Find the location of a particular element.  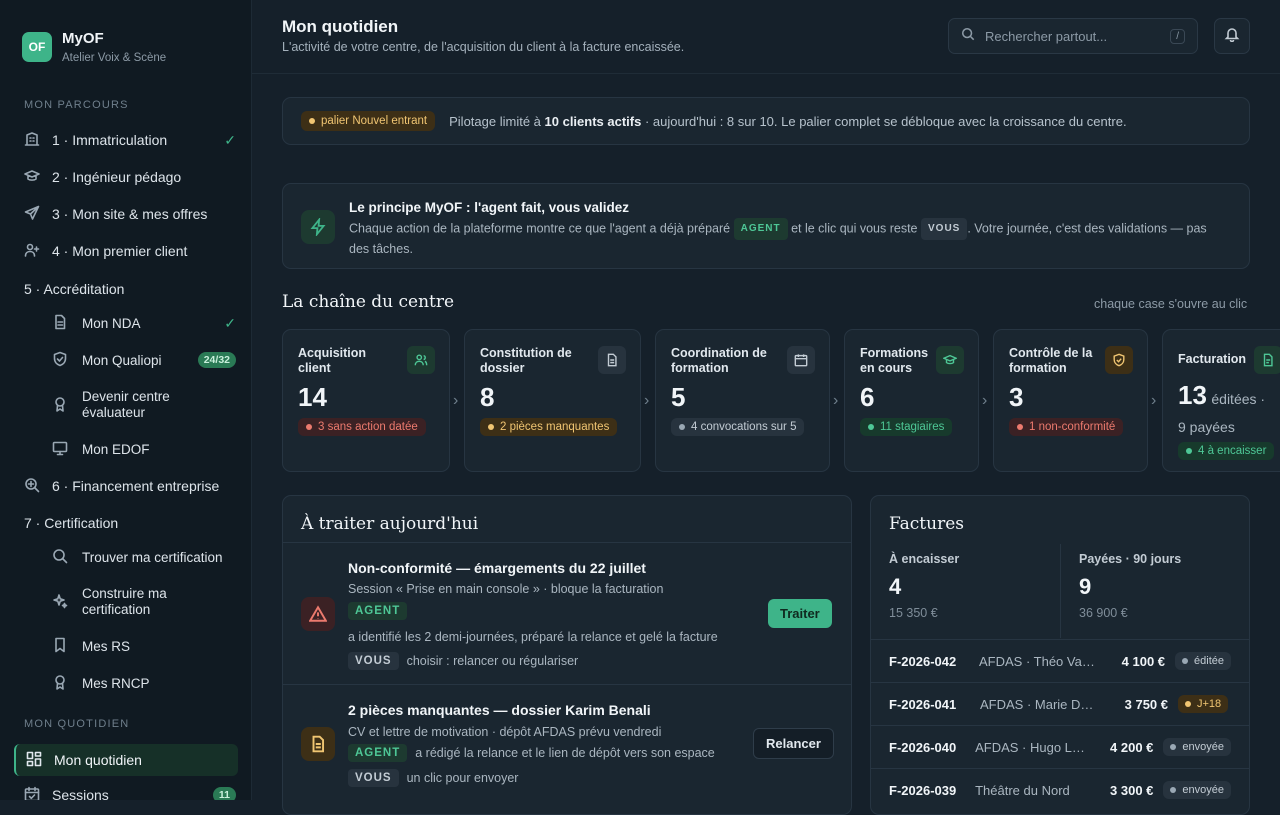

sidebar-item-site-offres: 3 · Mon site & mes offres is located at coordinates (130, 214).